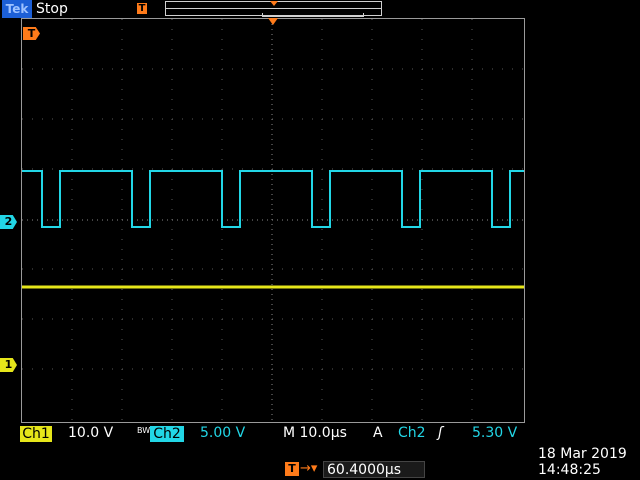 The width and height of the screenshot is (640, 480). I want to click on trigger-mode: A, so click(378, 433).